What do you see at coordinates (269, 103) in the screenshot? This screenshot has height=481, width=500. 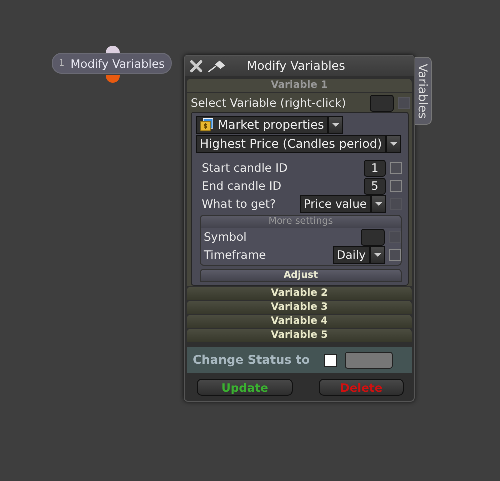 I see `select-variable-label: Select Variable (right-click)` at bounding box center [269, 103].